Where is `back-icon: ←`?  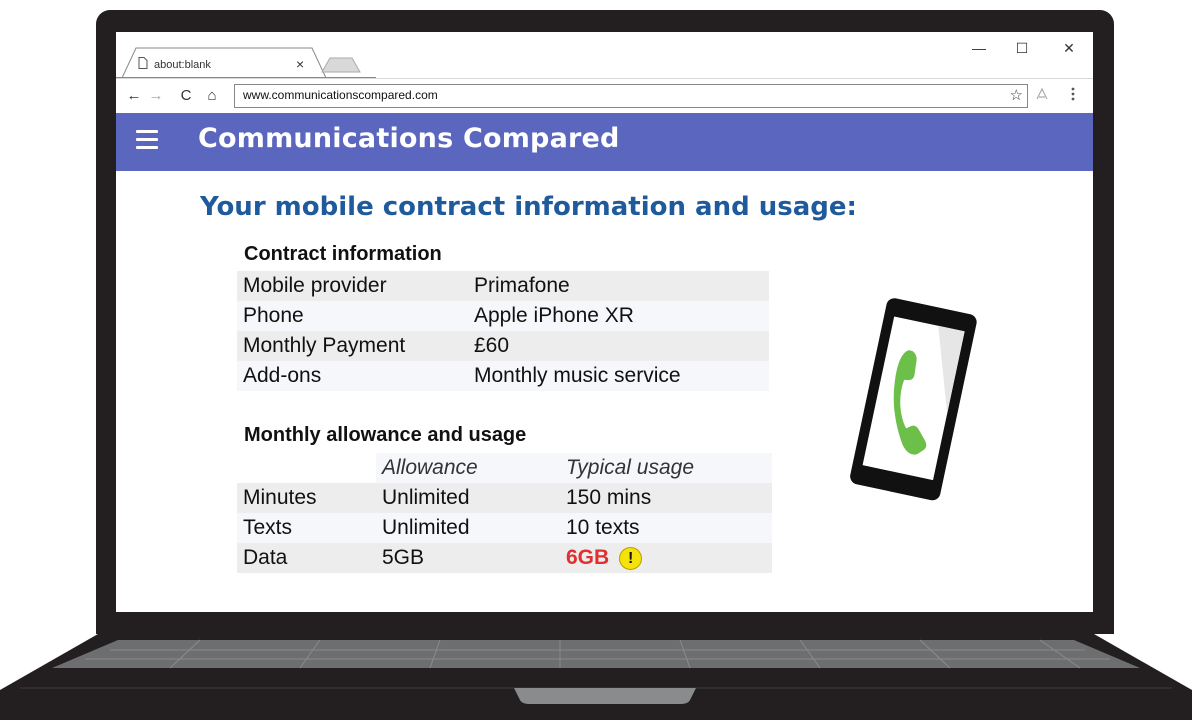 back-icon: ← is located at coordinates (134, 96).